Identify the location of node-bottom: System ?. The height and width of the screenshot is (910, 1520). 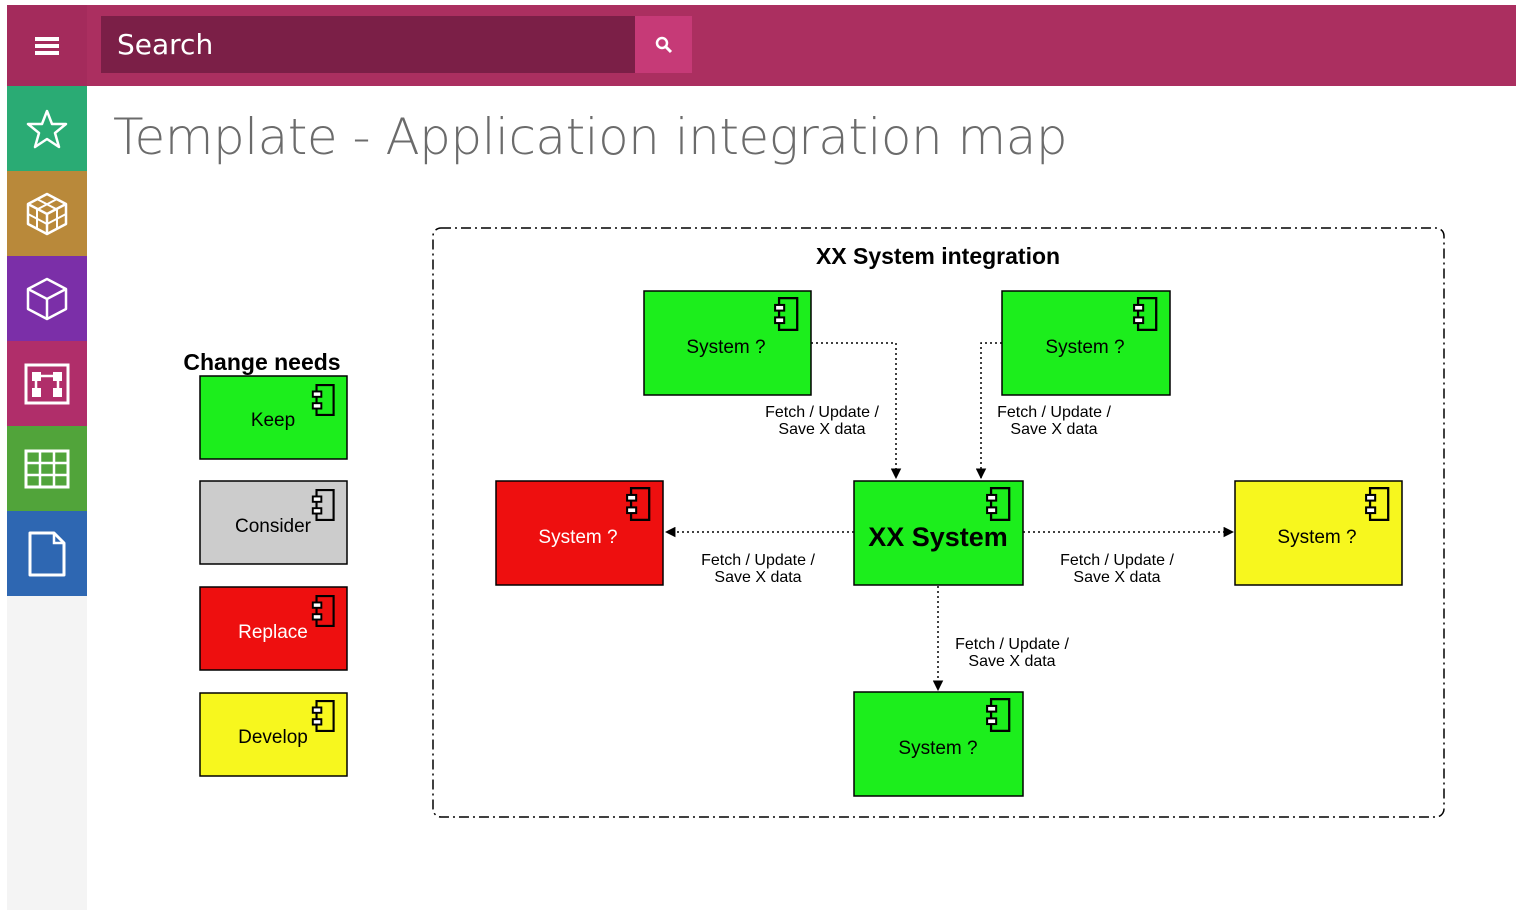
(938, 744).